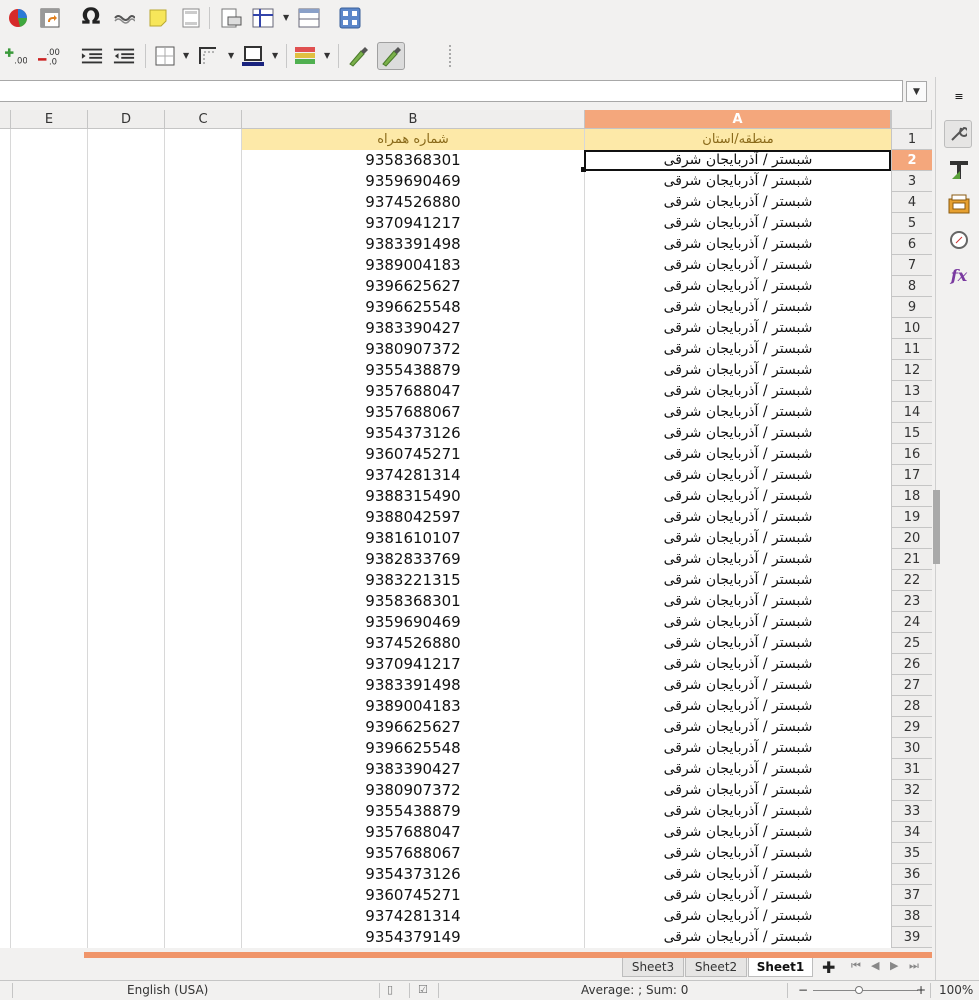  I want to click on row-header: 28, so click(911, 706).